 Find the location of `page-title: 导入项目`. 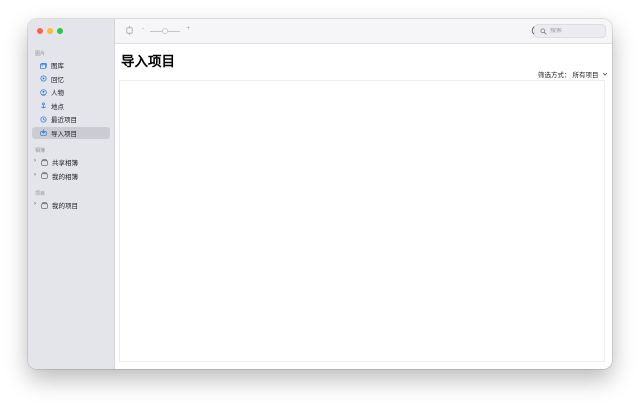

page-title: 导入项目 is located at coordinates (148, 61).